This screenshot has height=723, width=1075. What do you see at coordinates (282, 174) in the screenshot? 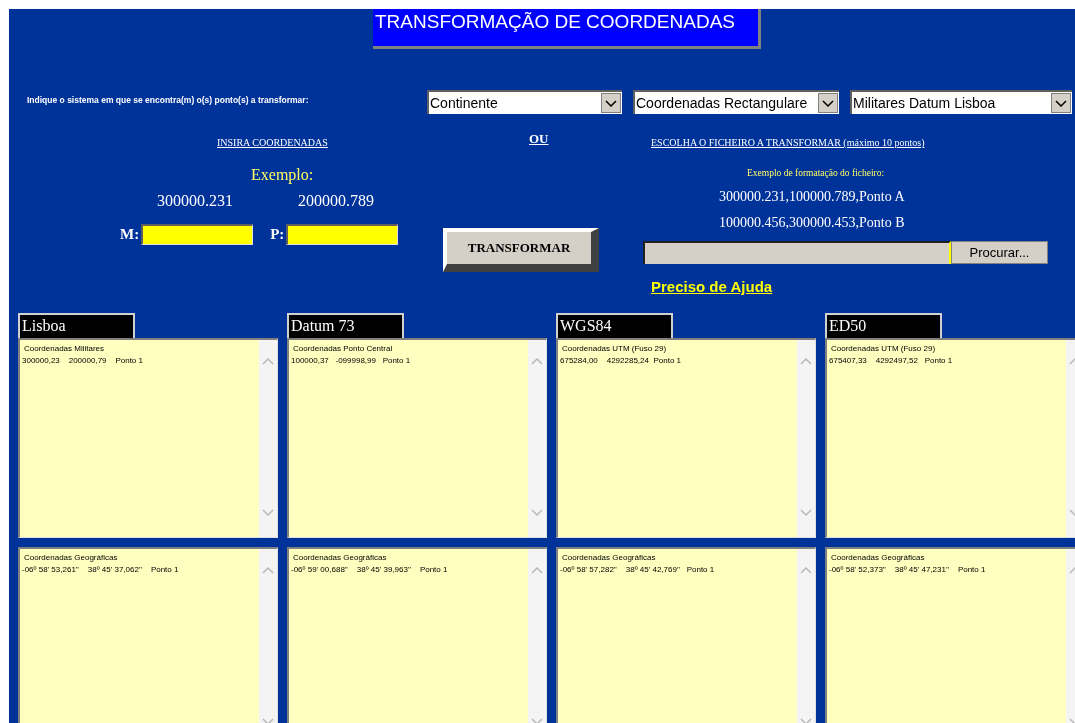
I see `example-label: Exemplo:` at bounding box center [282, 174].